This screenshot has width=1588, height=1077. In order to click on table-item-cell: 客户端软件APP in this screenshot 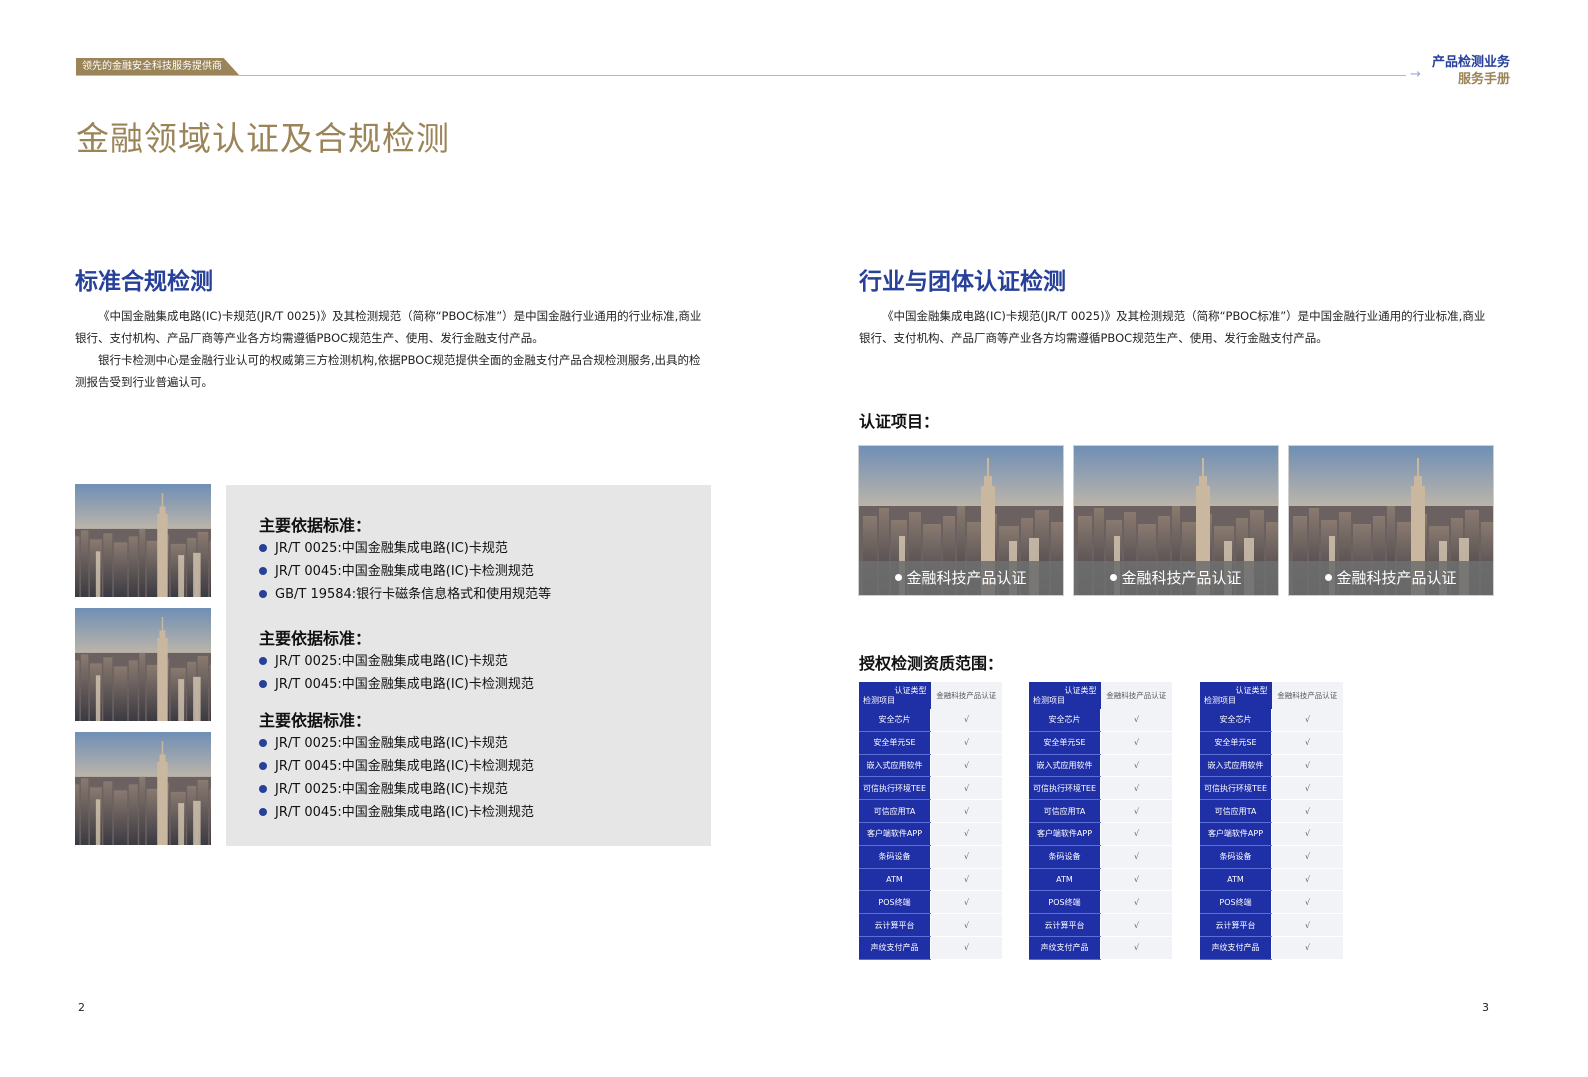, I will do `click(1236, 834)`.